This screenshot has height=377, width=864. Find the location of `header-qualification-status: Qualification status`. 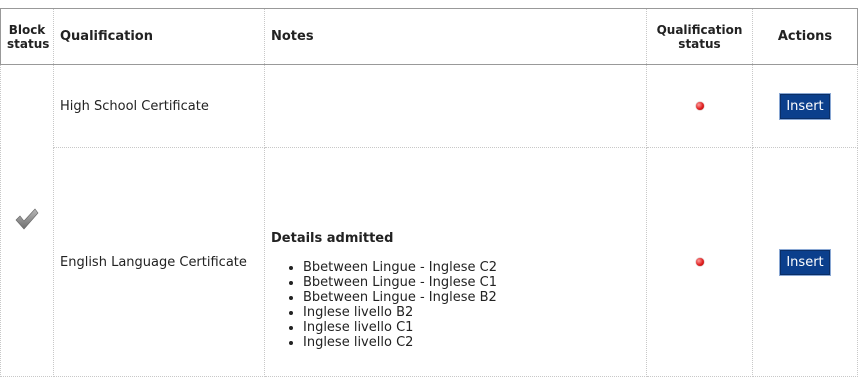

header-qualification-status: Qualification status is located at coordinates (699, 36).